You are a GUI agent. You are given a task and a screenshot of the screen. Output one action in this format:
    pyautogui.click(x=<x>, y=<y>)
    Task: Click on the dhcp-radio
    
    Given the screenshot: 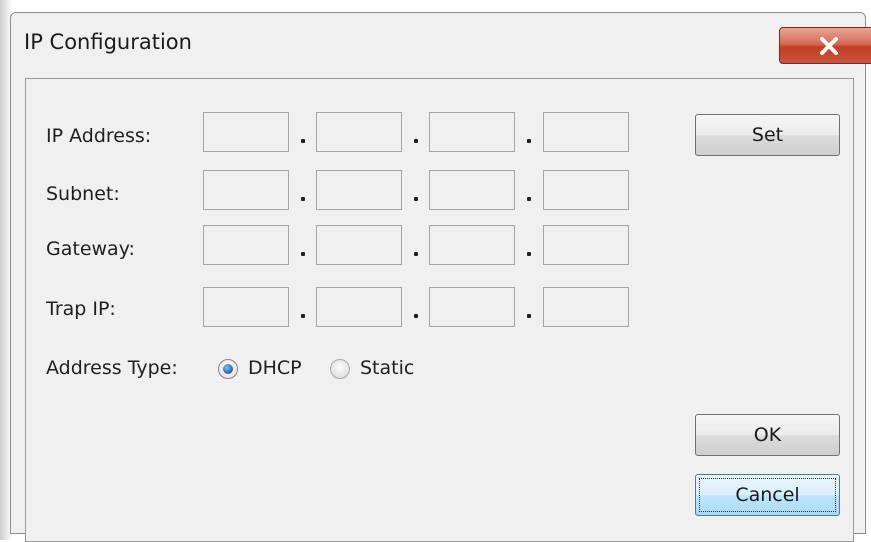 What is the action you would take?
    pyautogui.click(x=228, y=369)
    